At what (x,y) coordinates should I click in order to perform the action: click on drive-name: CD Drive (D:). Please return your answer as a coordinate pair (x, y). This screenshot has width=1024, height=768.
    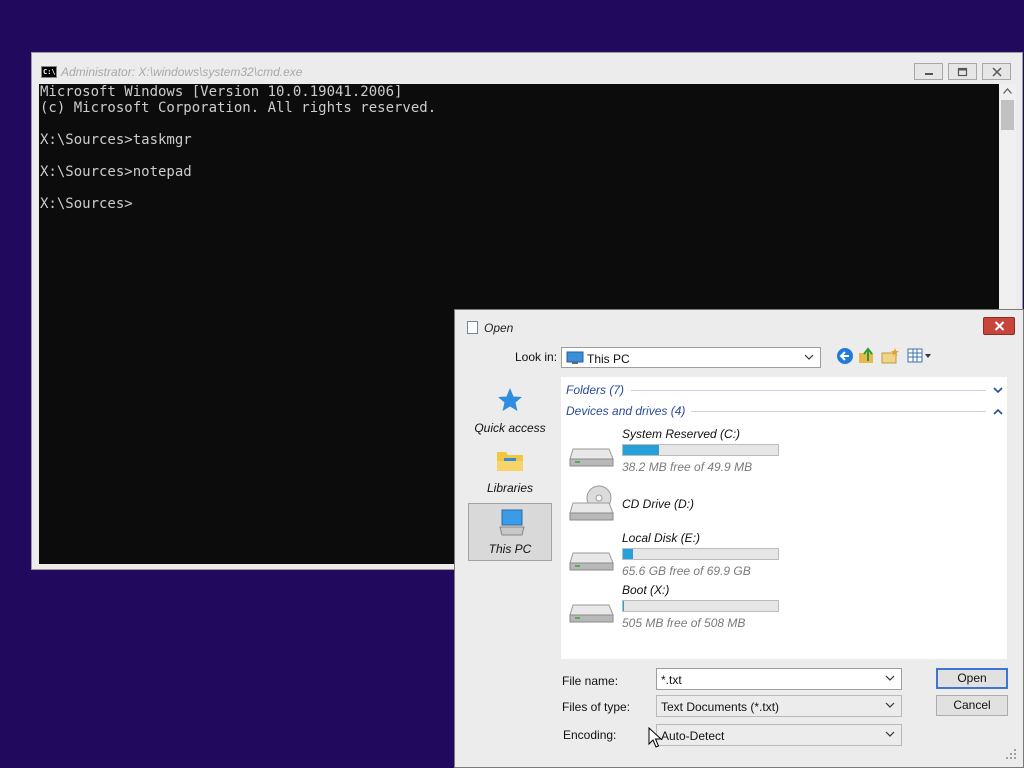
    Looking at the image, I should click on (658, 504).